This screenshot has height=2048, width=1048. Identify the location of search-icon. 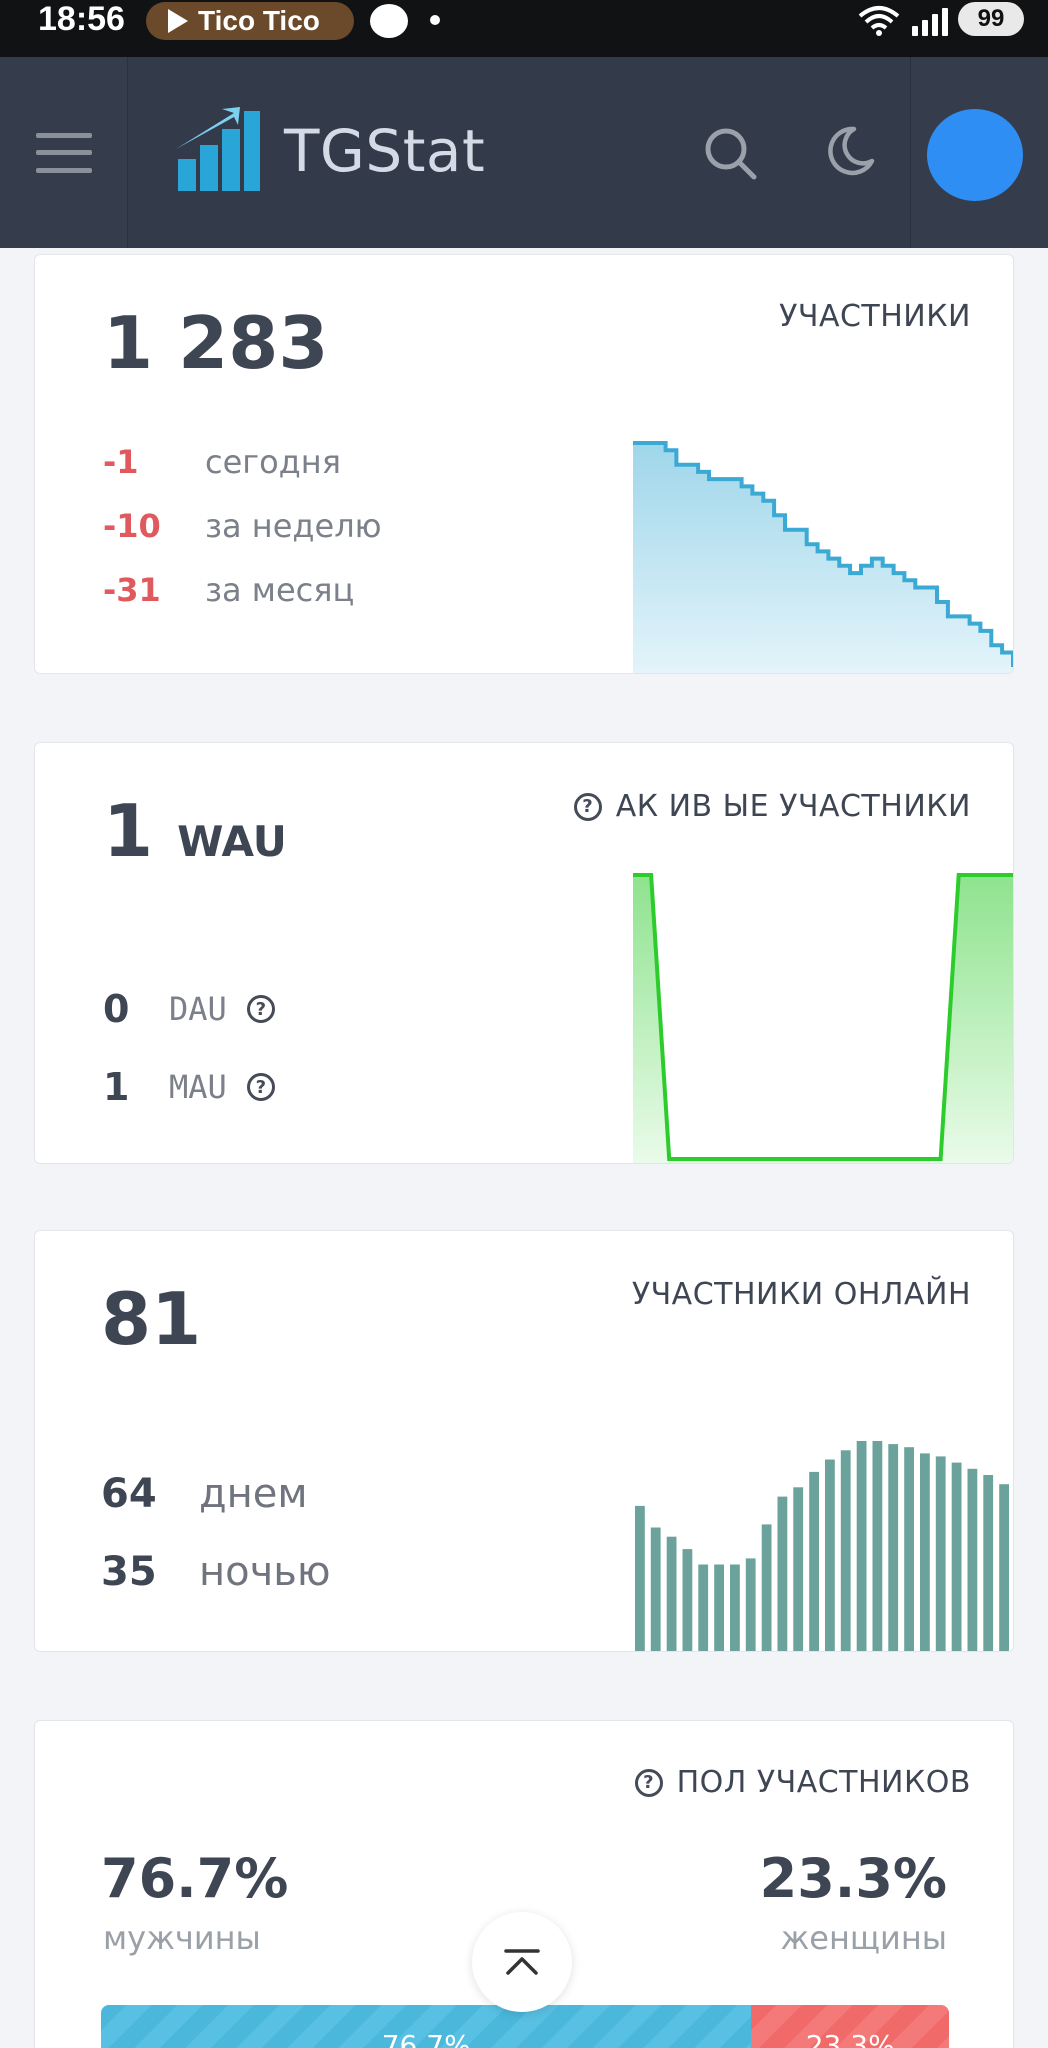
(730, 153).